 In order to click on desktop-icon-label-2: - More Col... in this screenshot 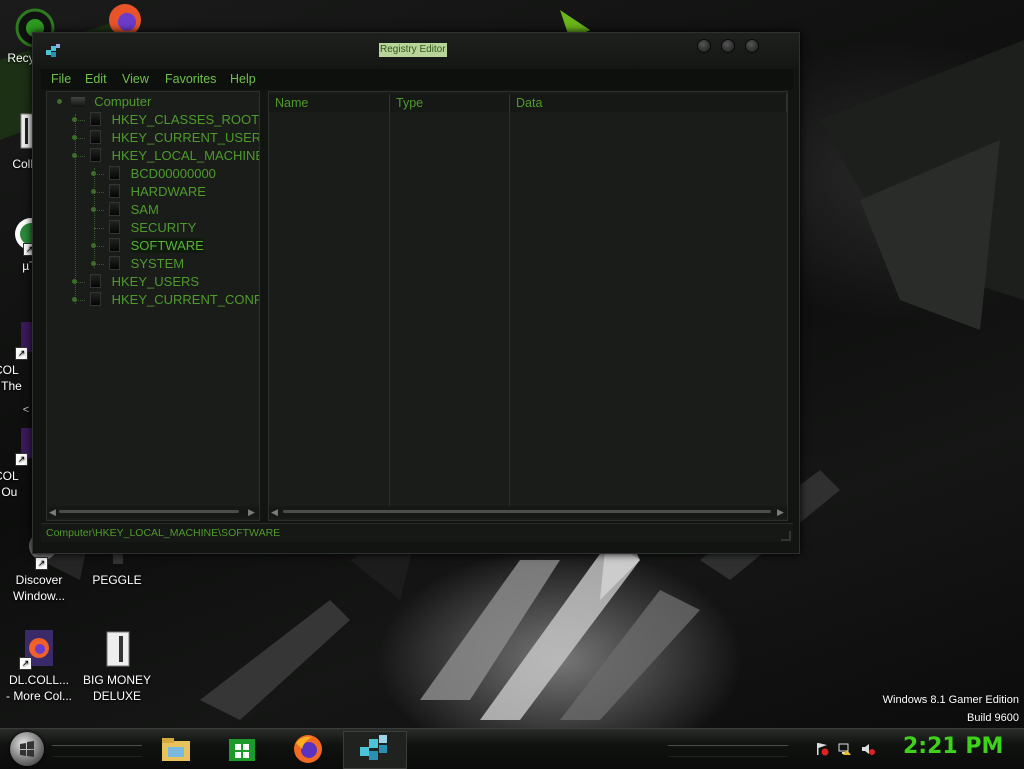, I will do `click(38, 696)`.